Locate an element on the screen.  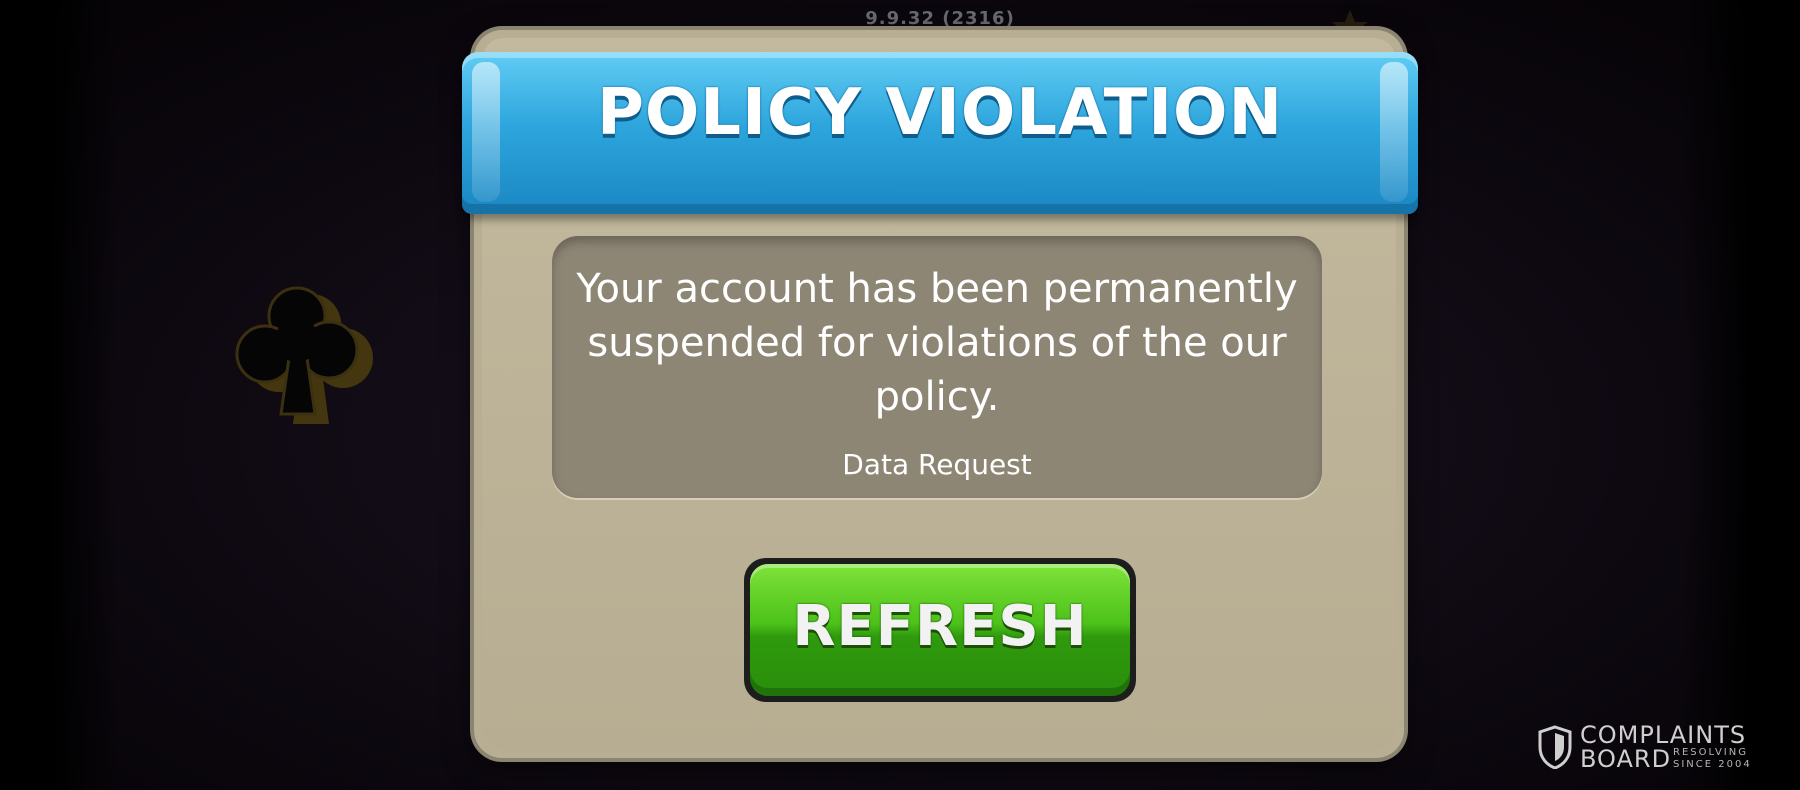
refresh-button-face: REFRESH is located at coordinates (940, 630).